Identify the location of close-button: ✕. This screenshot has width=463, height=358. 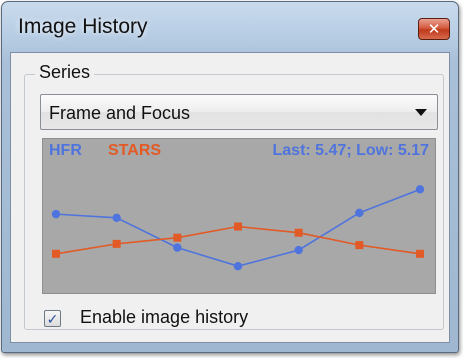
(434, 29).